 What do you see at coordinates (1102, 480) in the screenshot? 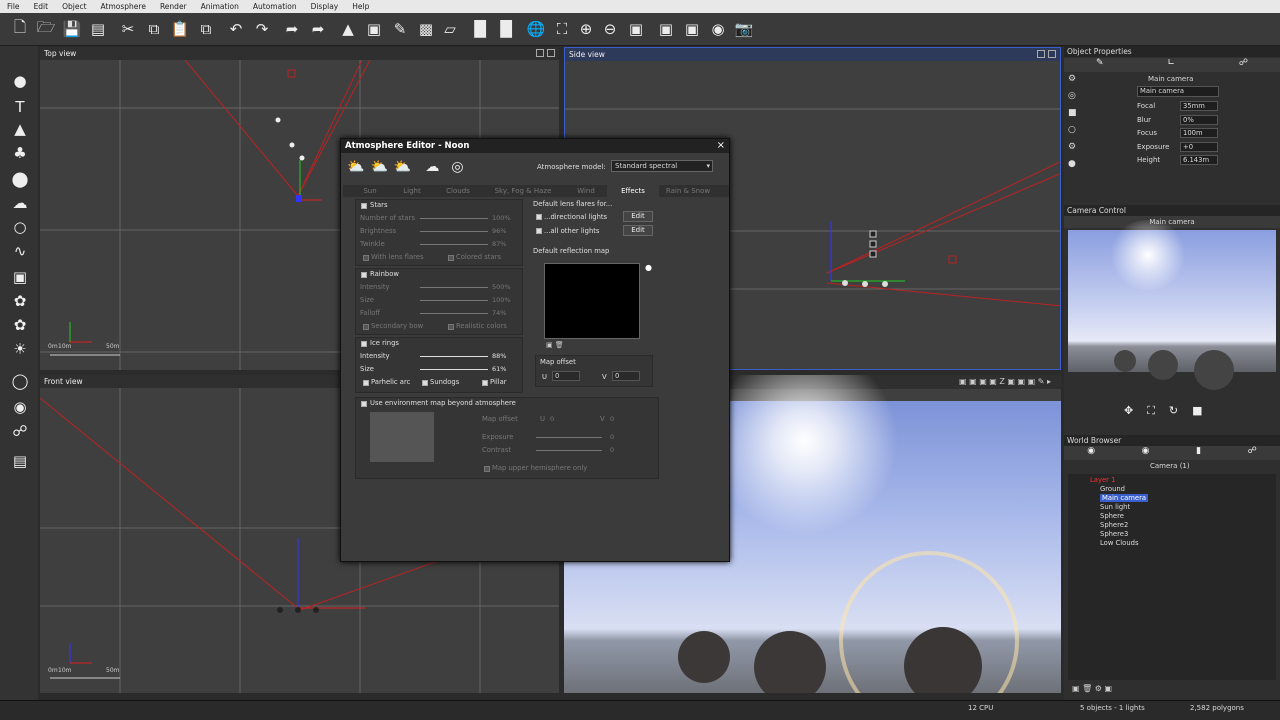
I see `tree-item-layer: Layer 1` at bounding box center [1102, 480].